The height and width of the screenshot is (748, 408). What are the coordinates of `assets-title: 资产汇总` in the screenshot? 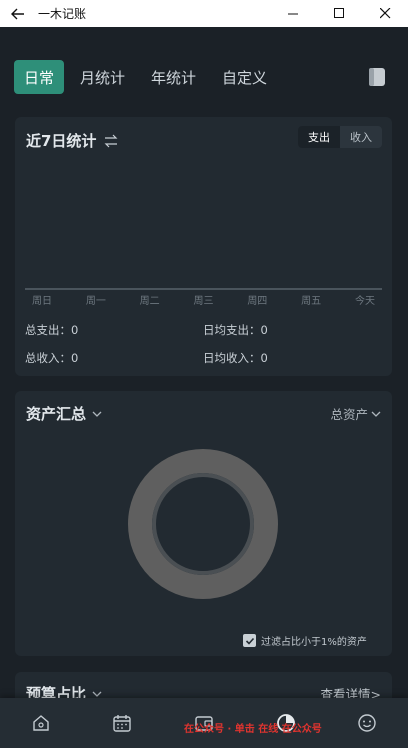 It's located at (64, 413).